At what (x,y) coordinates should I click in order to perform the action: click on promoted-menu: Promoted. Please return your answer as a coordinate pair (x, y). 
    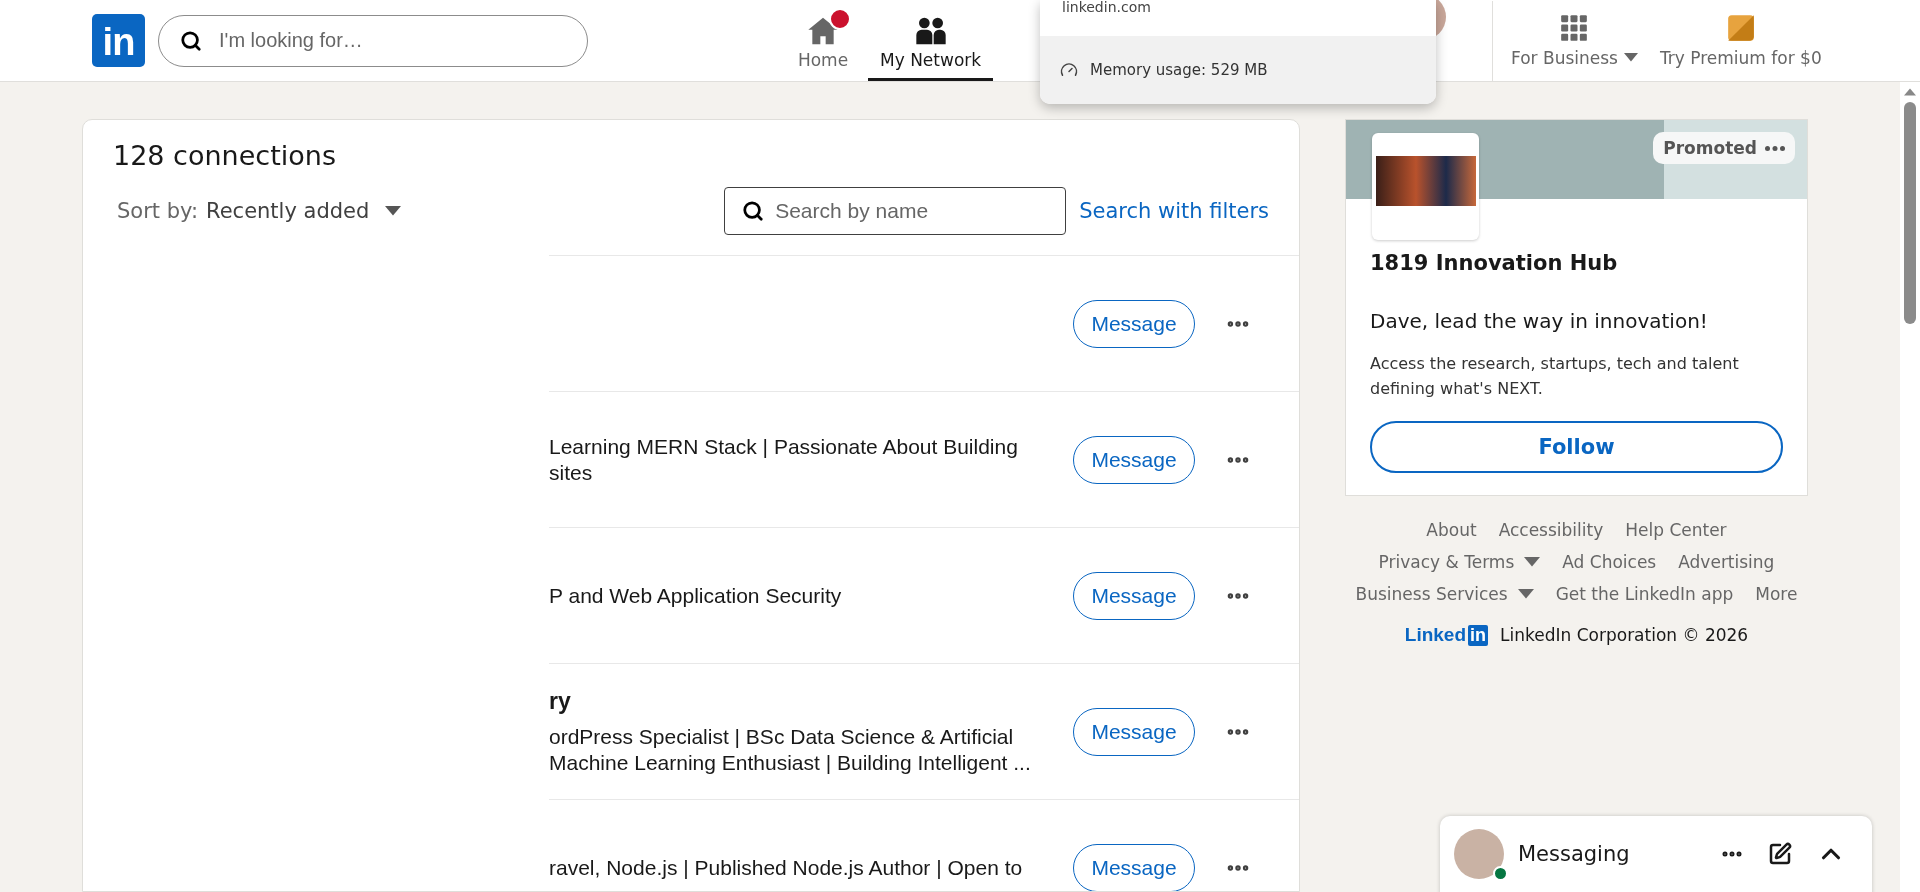
    Looking at the image, I should click on (1724, 148).